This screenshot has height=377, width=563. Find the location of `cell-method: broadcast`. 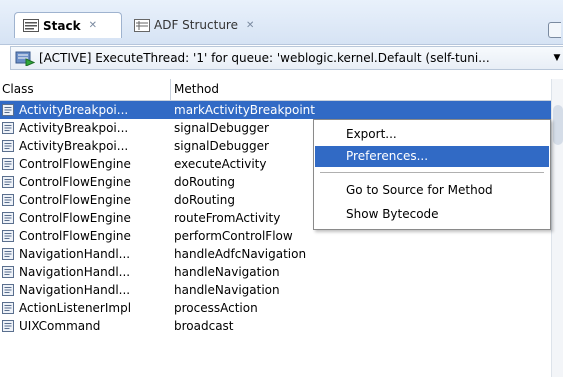

cell-method: broadcast is located at coordinates (204, 326).